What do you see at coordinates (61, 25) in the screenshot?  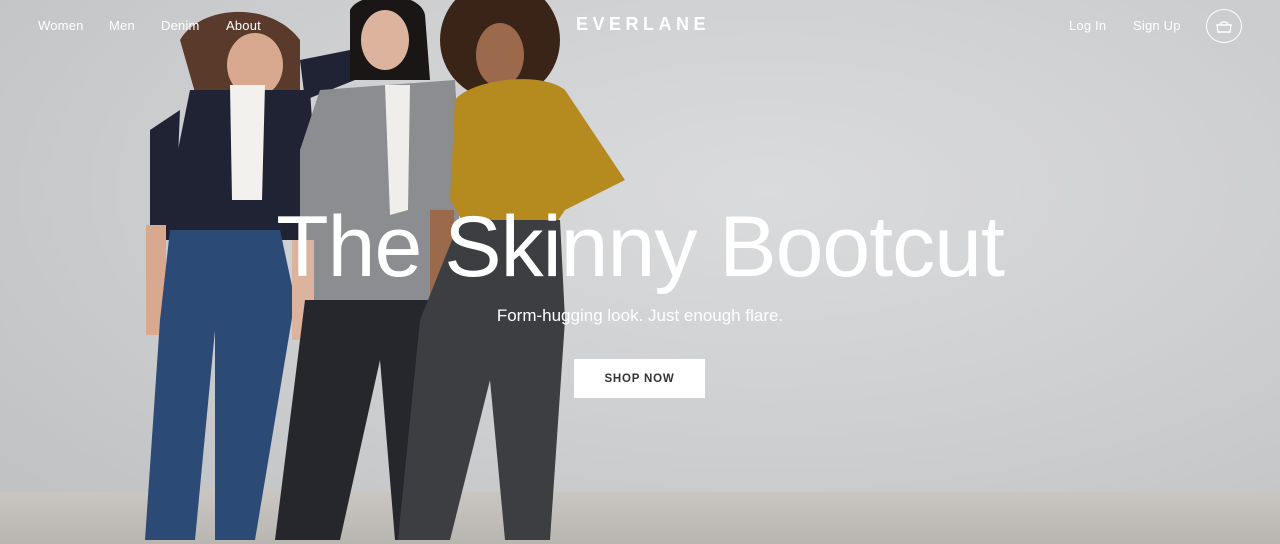 I see `nav-women: Women` at bounding box center [61, 25].